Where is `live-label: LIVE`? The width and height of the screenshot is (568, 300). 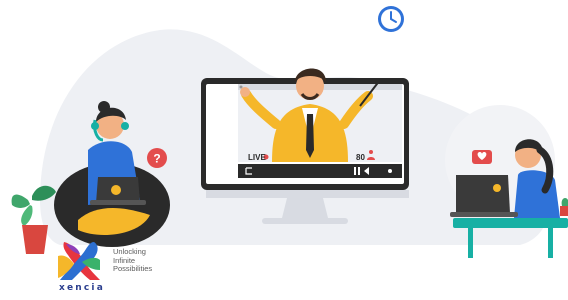
live-label: LIVE is located at coordinates (257, 157).